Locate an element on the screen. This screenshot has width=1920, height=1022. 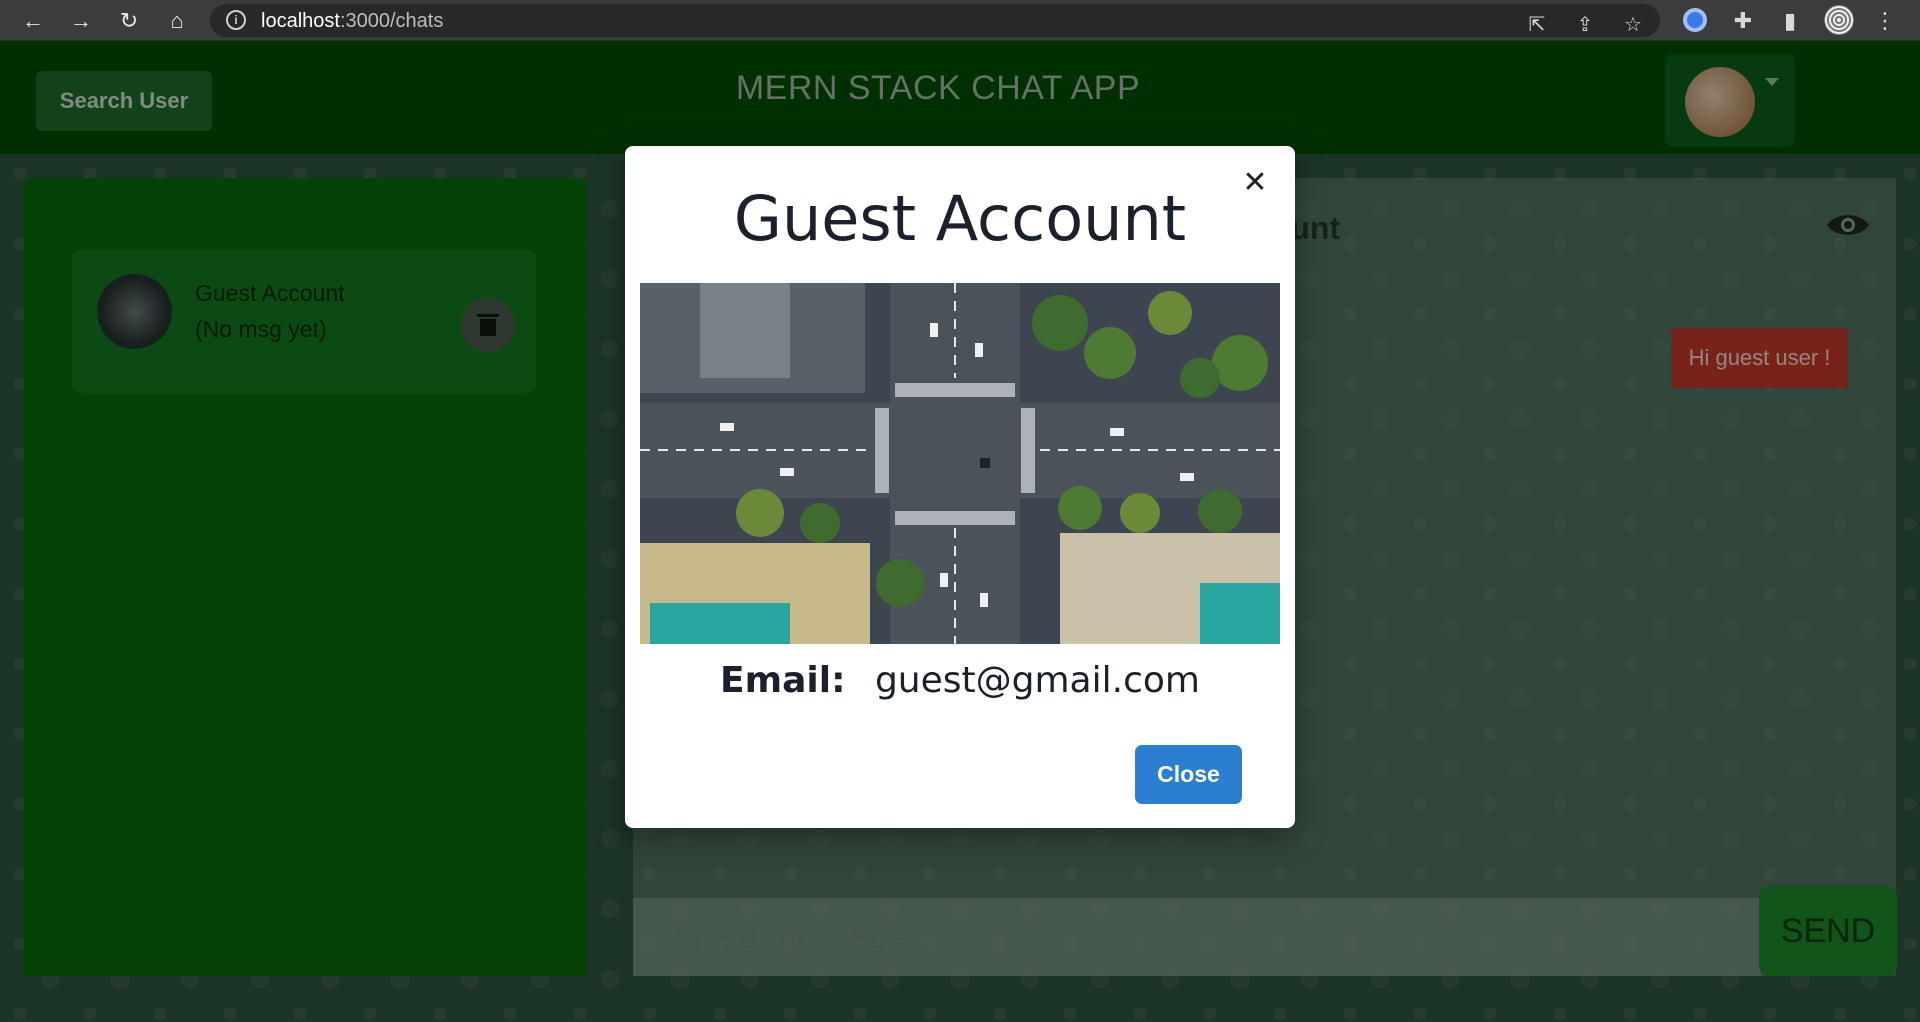
email-value: guest@gmail.com is located at coordinates (1037, 680).